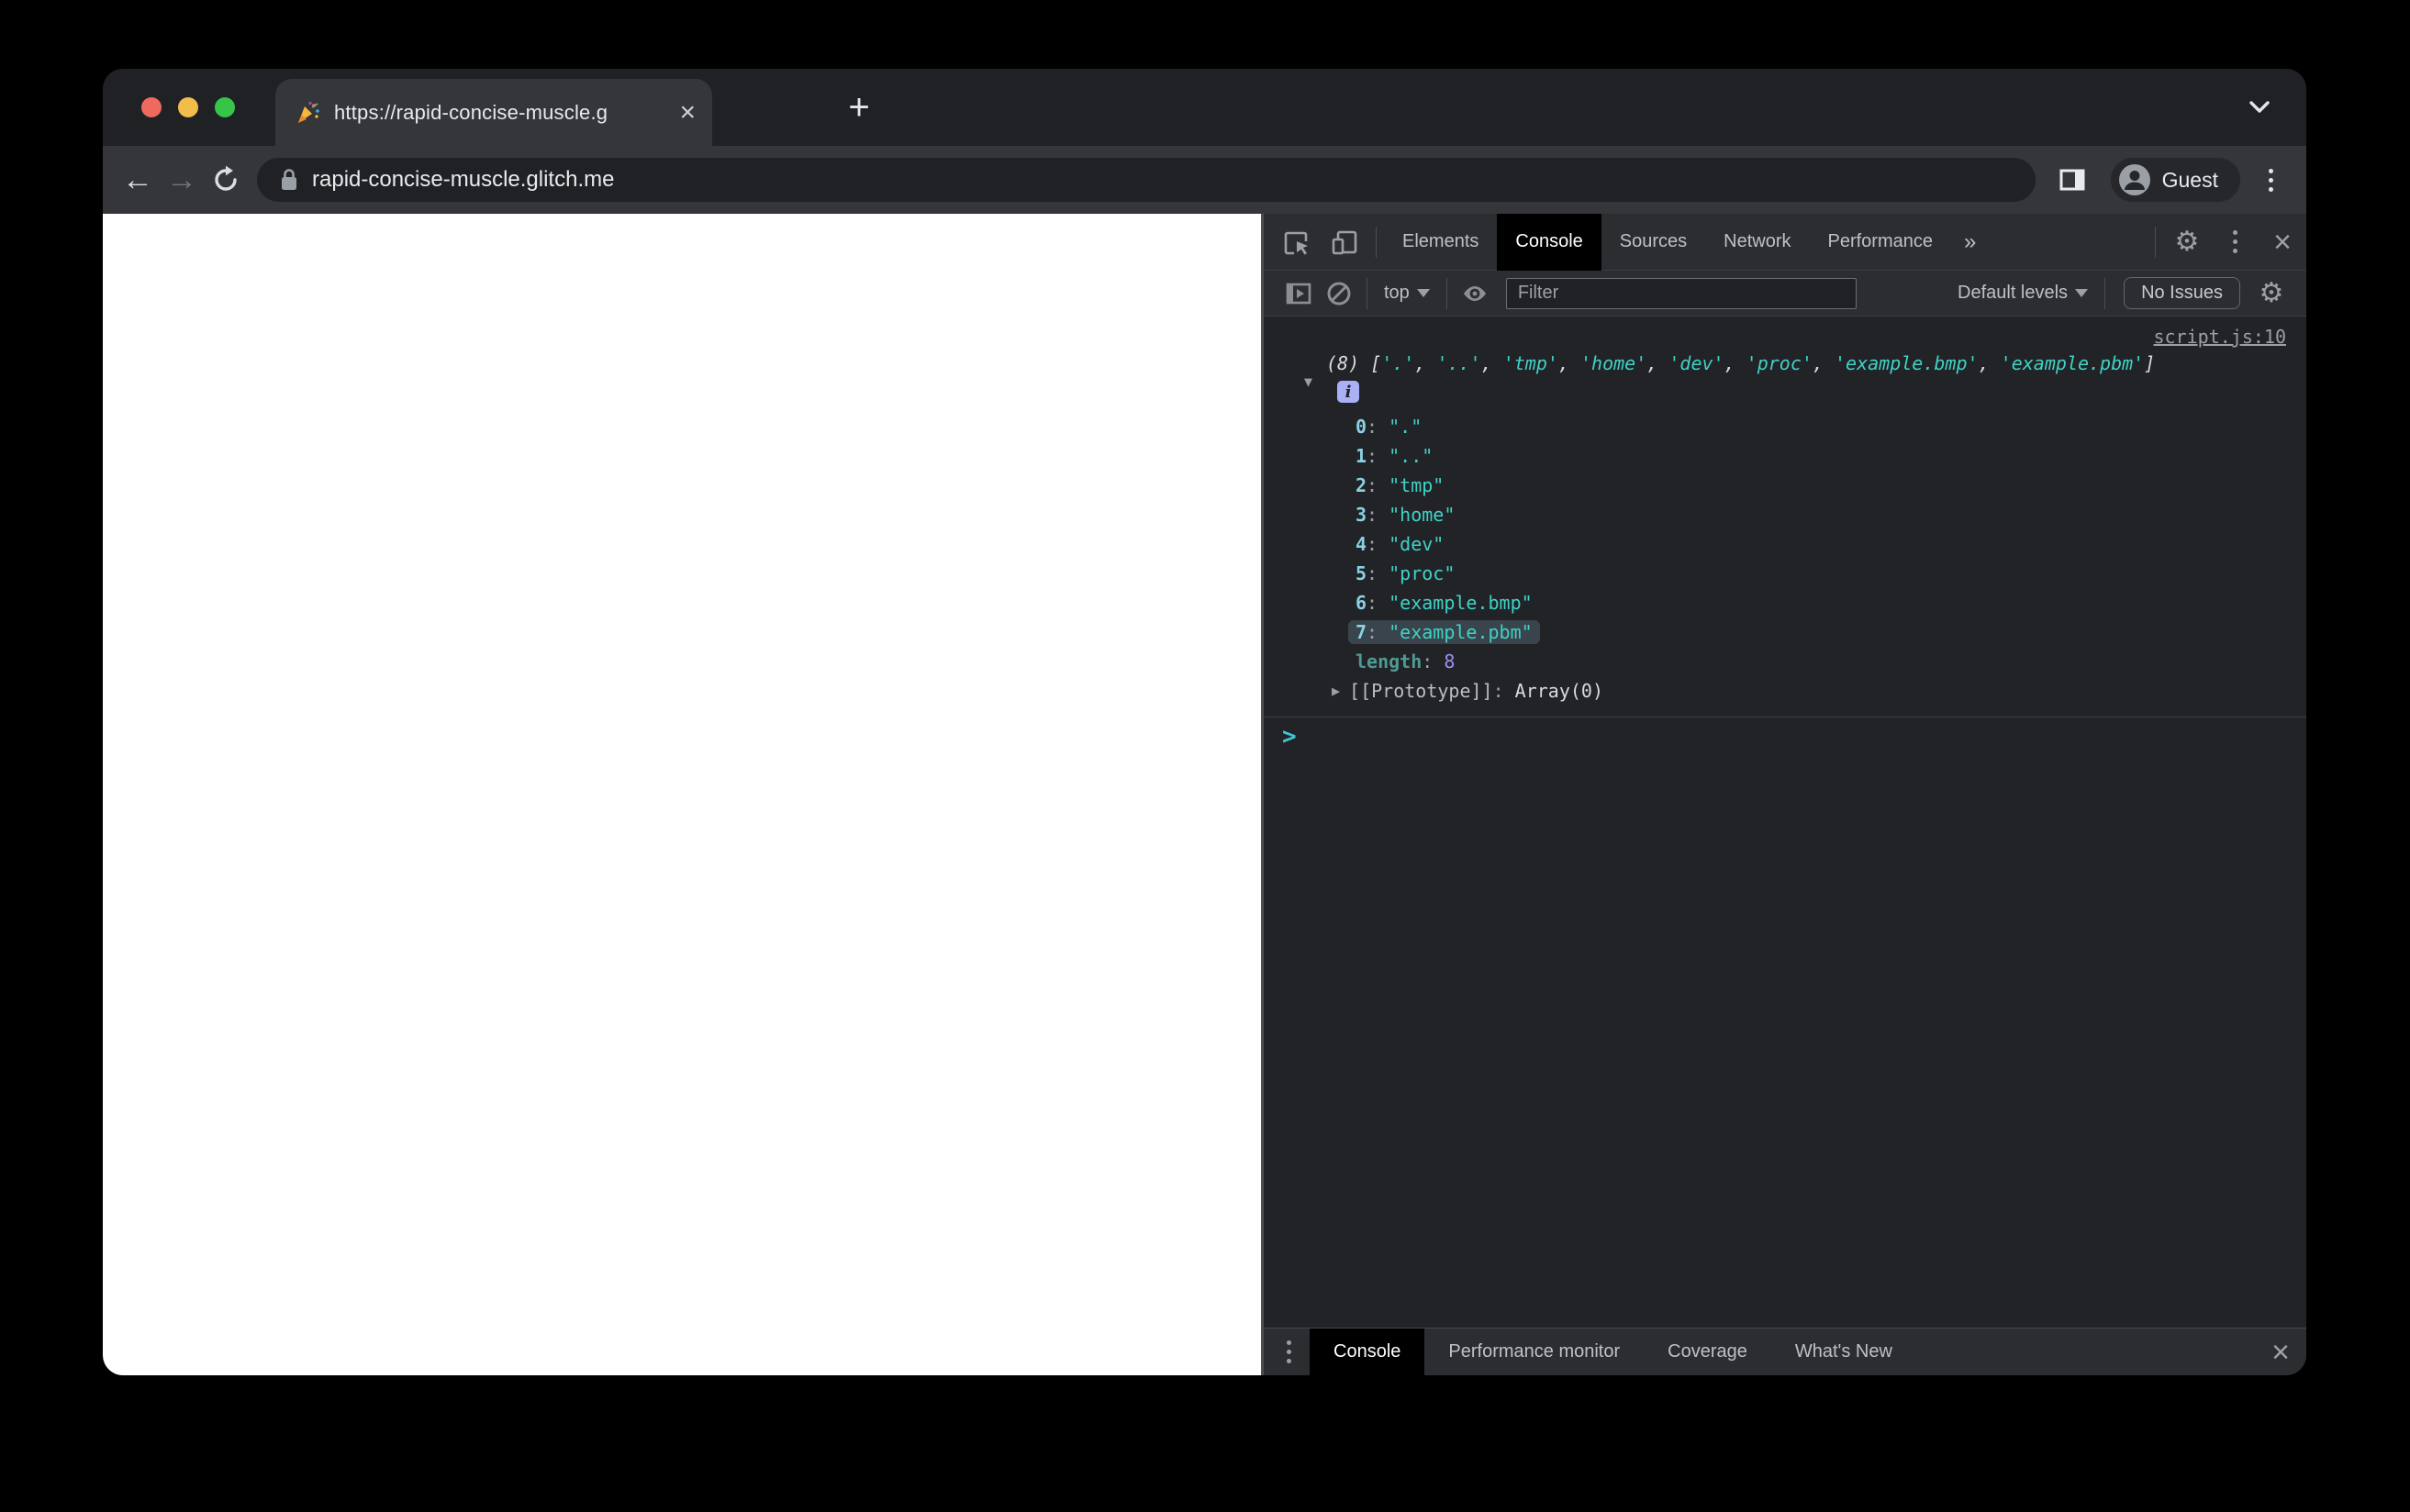  What do you see at coordinates (1549, 242) in the screenshot?
I see `devtools-tab-console: Console` at bounding box center [1549, 242].